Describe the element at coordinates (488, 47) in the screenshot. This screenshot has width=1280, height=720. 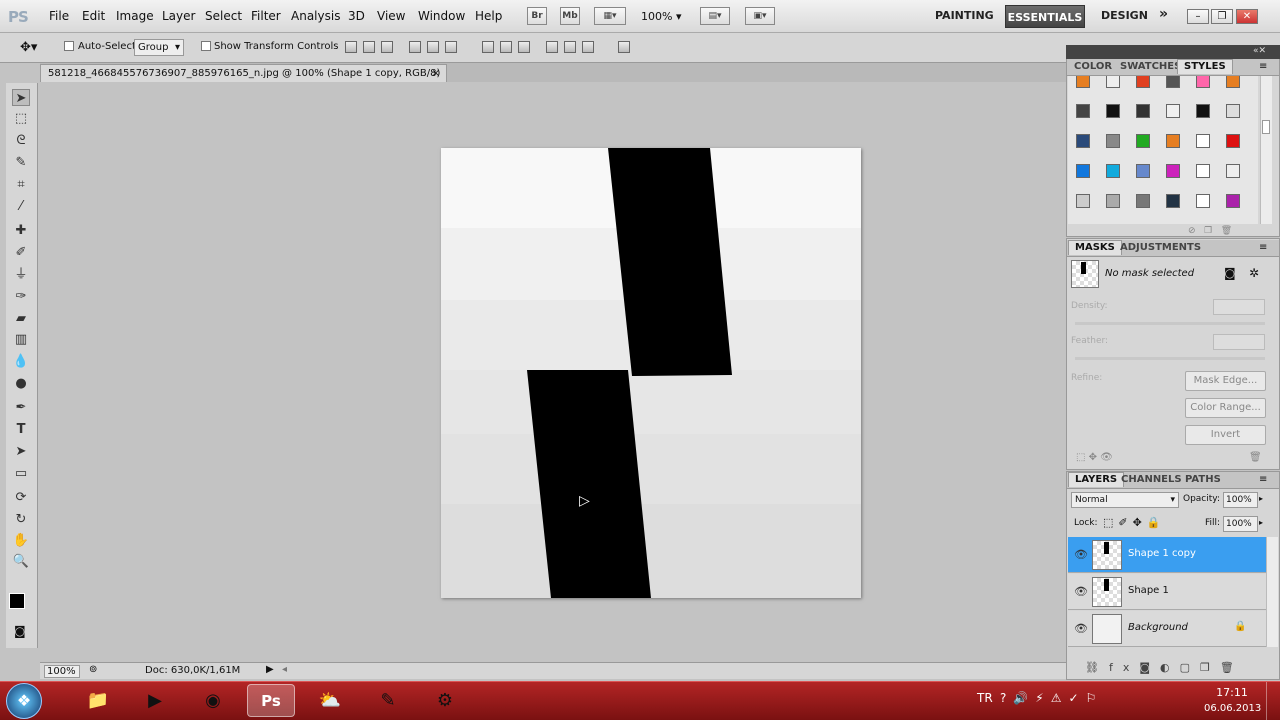
I see `distribute-top-icon` at that location.